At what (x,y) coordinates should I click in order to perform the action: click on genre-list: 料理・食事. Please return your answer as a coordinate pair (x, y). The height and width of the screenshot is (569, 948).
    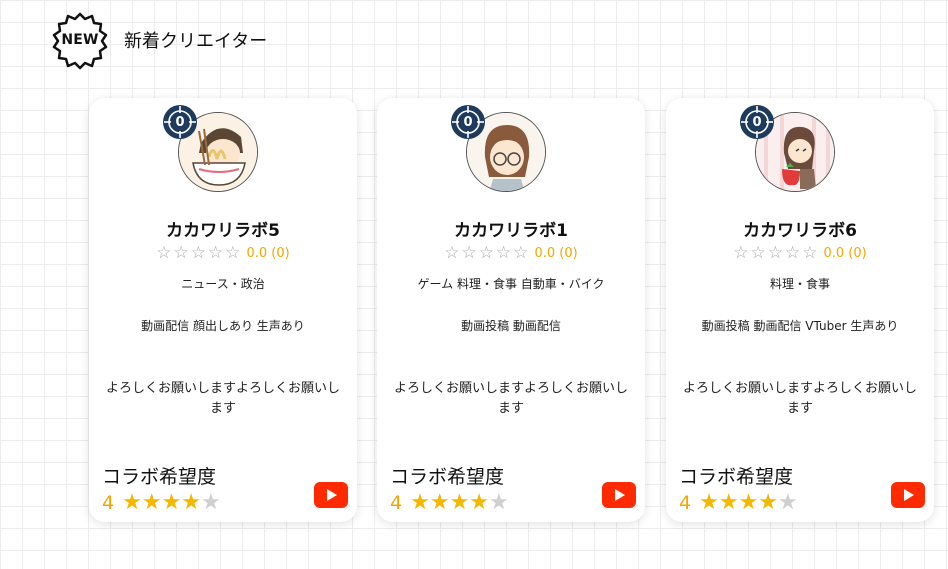
    Looking at the image, I should click on (799, 284).